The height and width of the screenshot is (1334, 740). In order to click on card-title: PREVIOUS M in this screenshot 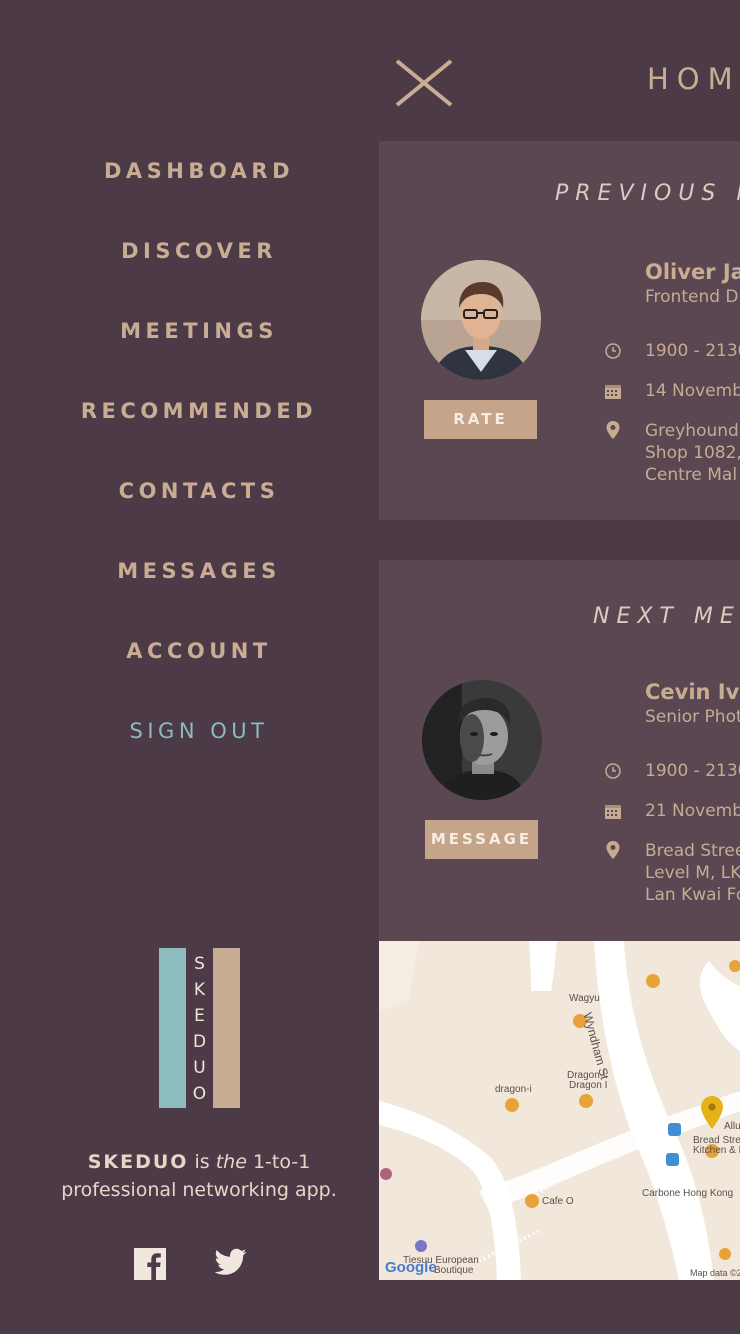, I will do `click(647, 193)`.